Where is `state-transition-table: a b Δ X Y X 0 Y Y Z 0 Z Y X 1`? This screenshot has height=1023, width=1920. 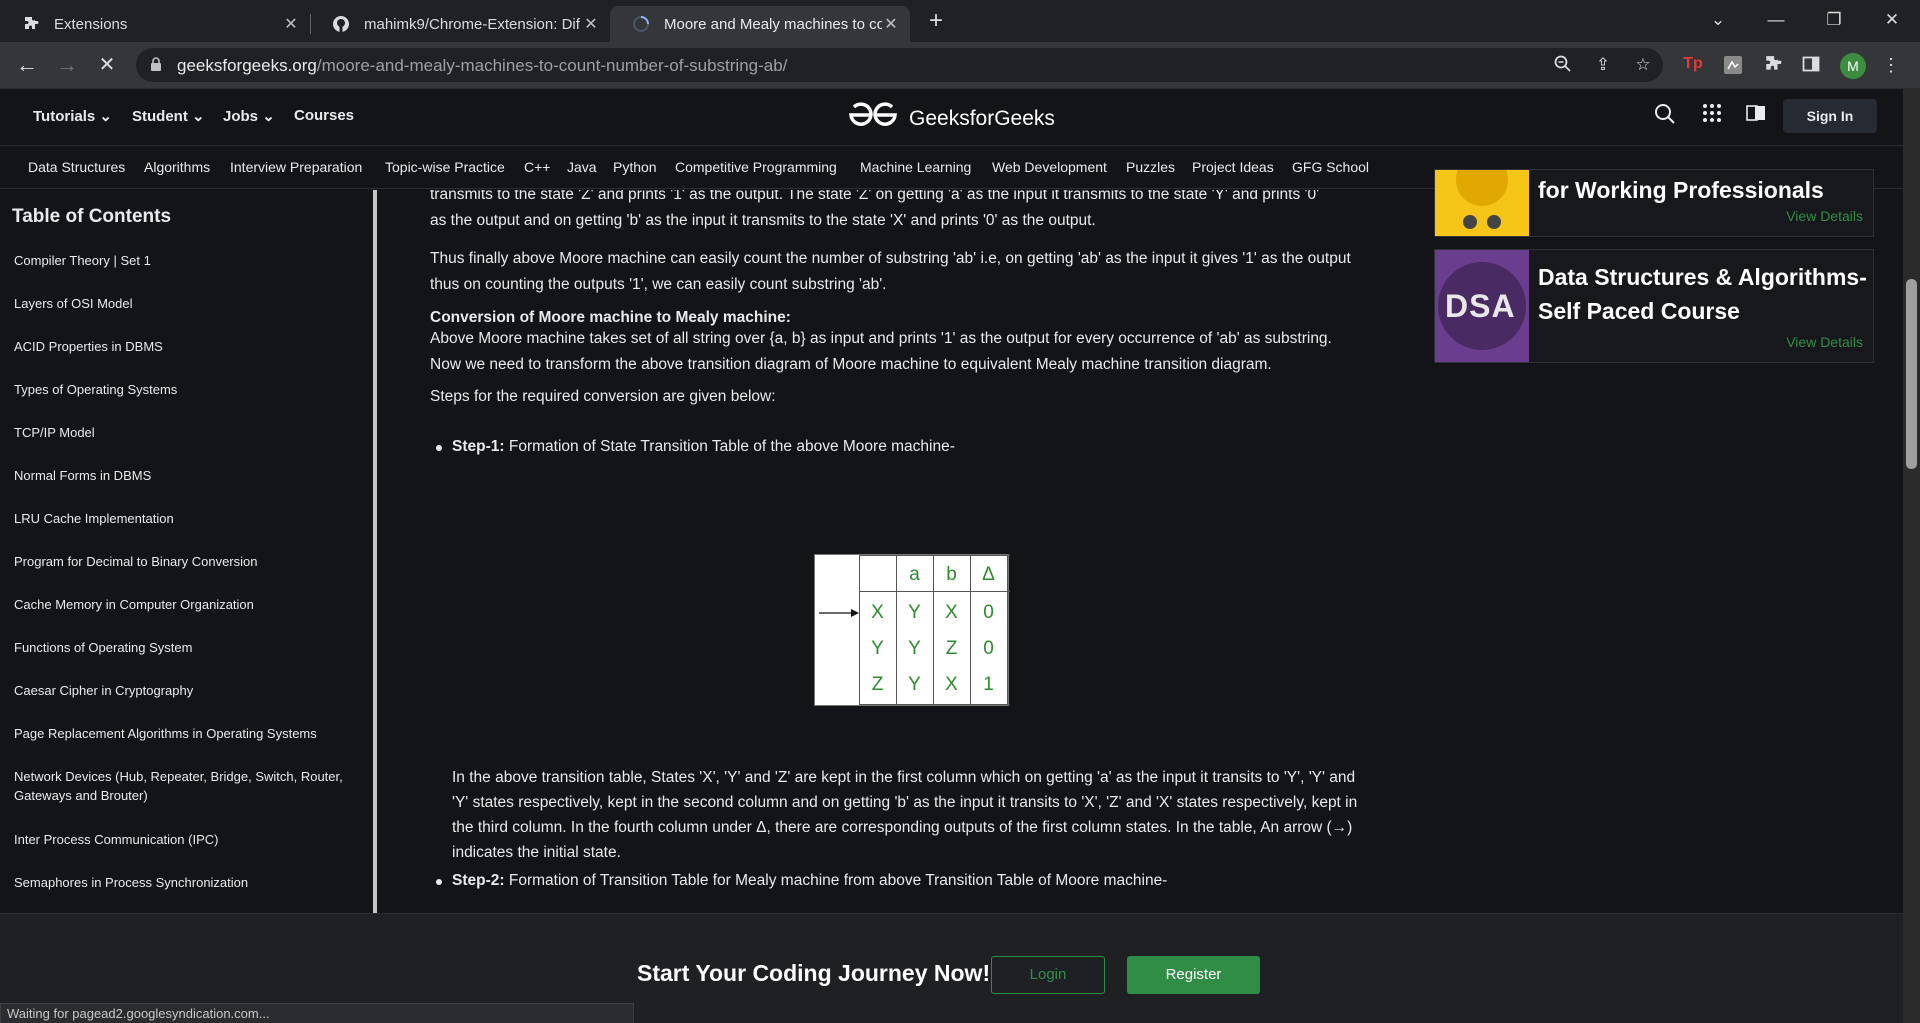
state-transition-table: a b Δ X Y X 0 Y Y Z 0 Z Y X 1 is located at coordinates (912, 630).